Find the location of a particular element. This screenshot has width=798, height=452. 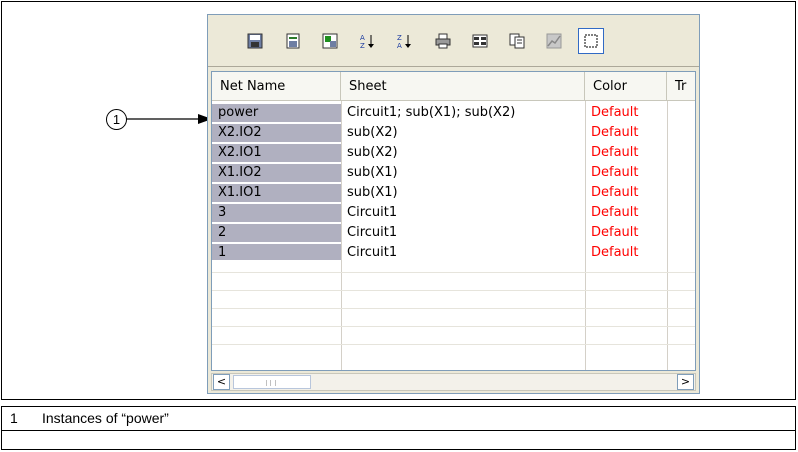

net-name-cell: 2 is located at coordinates (276, 233).